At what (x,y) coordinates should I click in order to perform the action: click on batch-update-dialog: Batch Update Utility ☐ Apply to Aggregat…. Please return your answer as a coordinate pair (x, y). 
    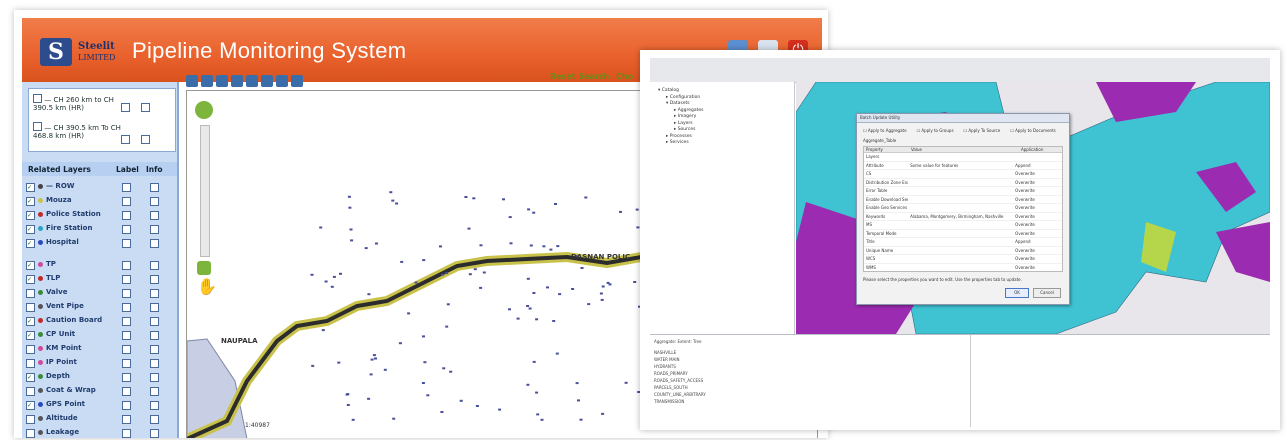
    Looking at the image, I should click on (963, 209).